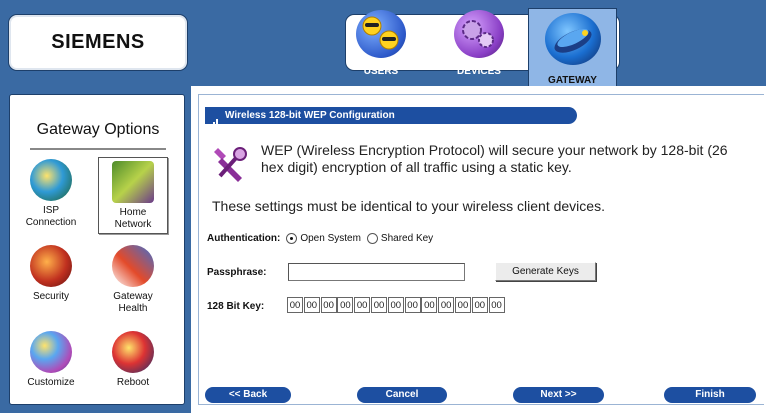 The width and height of the screenshot is (766, 413). I want to click on tab-gateway-label: GATEWAY, so click(572, 80).